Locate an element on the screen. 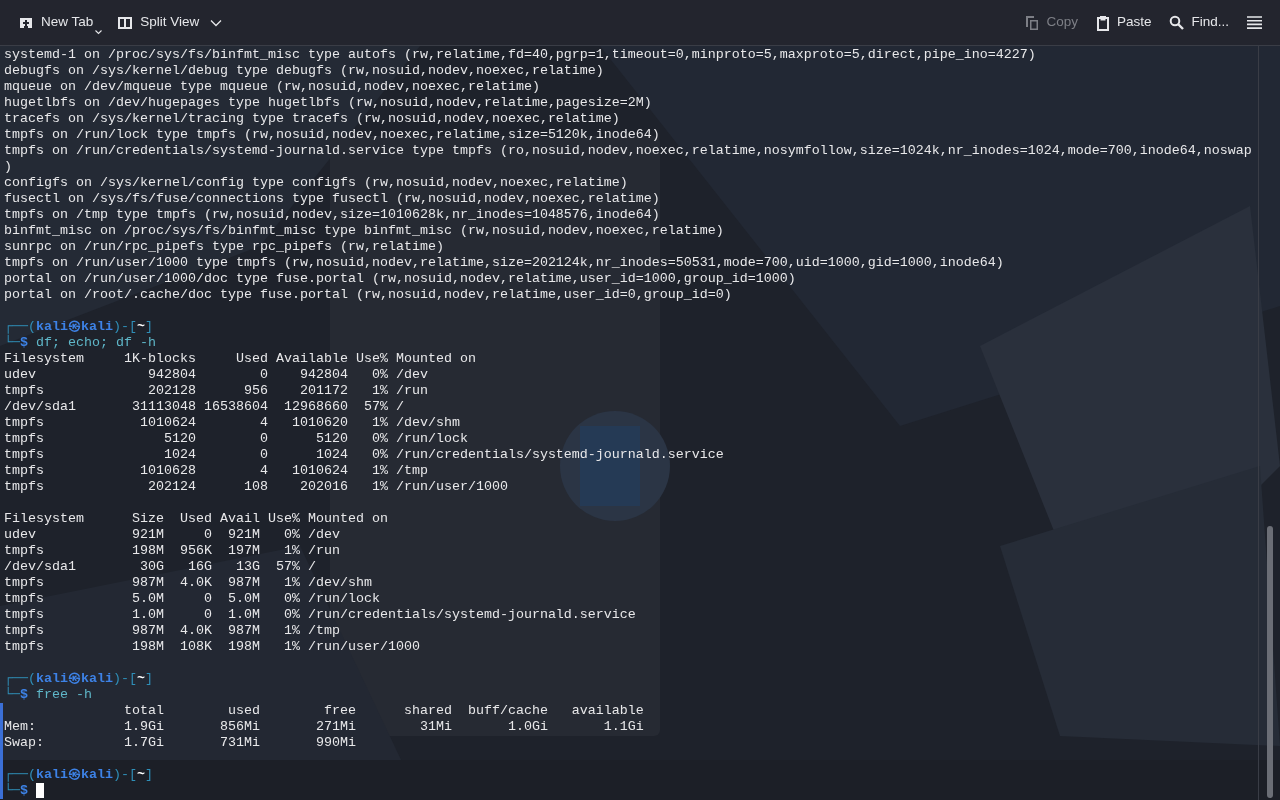 Image resolution: width=1280 pixels, height=800 pixels. output-line: Filesystem 1K-blocks Used Available Use% Mounted on is located at coordinates (240, 359).